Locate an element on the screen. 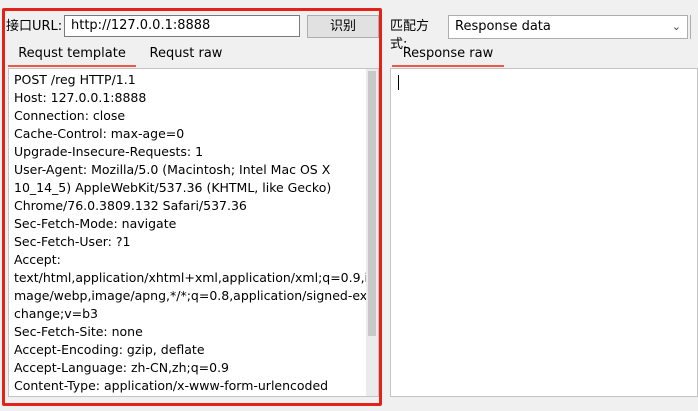 Image resolution: width=698 pixels, height=411 pixels. editor-line: Accept-Encoding: gzip, deflate is located at coordinates (109, 349).